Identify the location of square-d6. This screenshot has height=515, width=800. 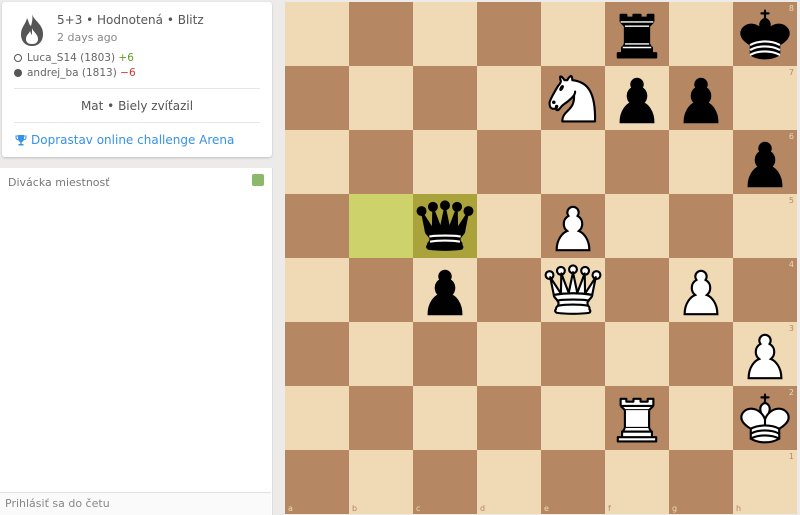
(509, 162).